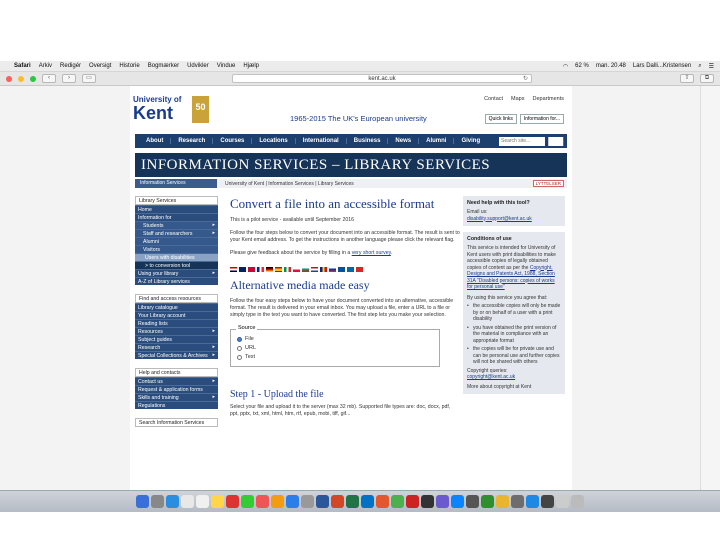 The width and height of the screenshot is (720, 540). I want to click on app-store-icon, so click(292, 501).